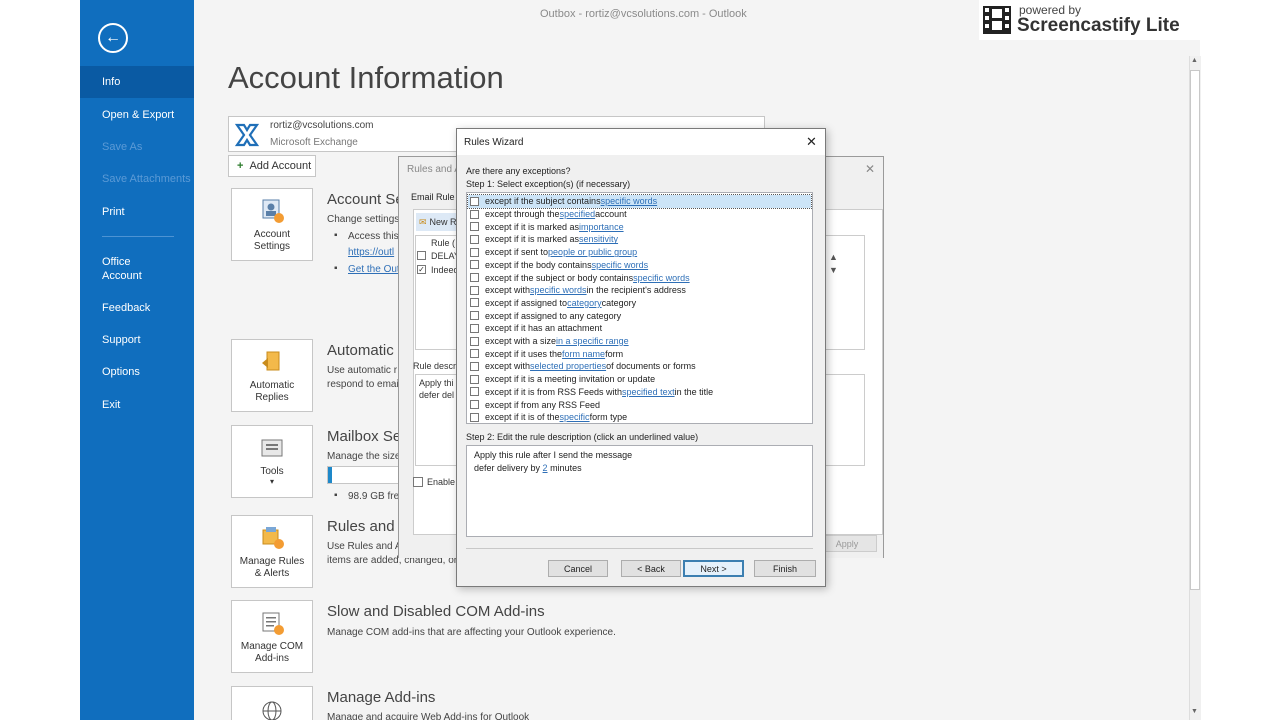 This screenshot has width=1280, height=720. What do you see at coordinates (847, 543) in the screenshot?
I see `apply-button: Apply` at bounding box center [847, 543].